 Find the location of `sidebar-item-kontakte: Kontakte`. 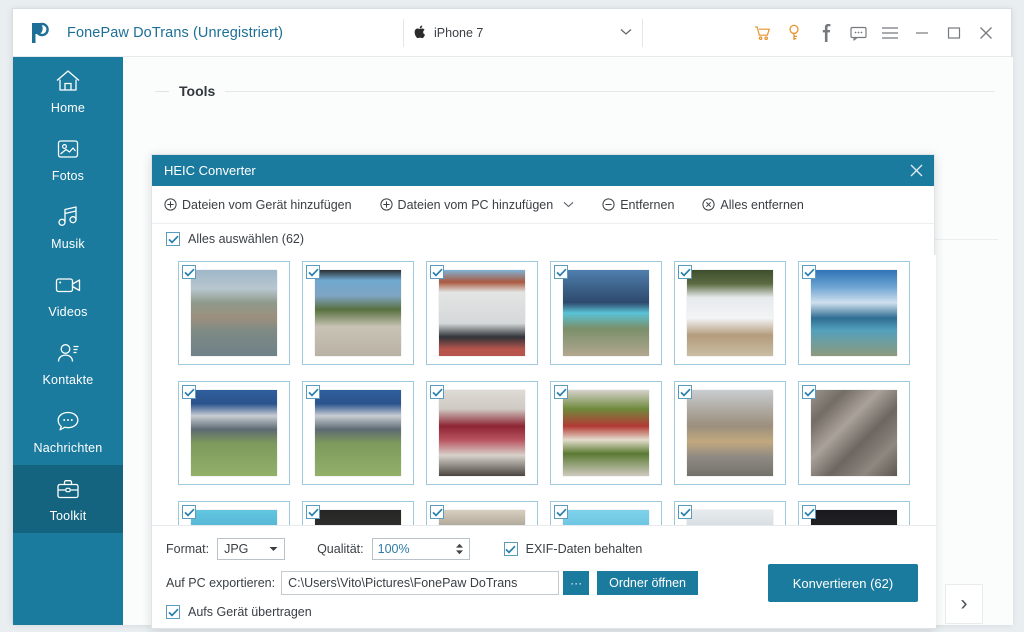

sidebar-item-kontakte: Kontakte is located at coordinates (68, 363).